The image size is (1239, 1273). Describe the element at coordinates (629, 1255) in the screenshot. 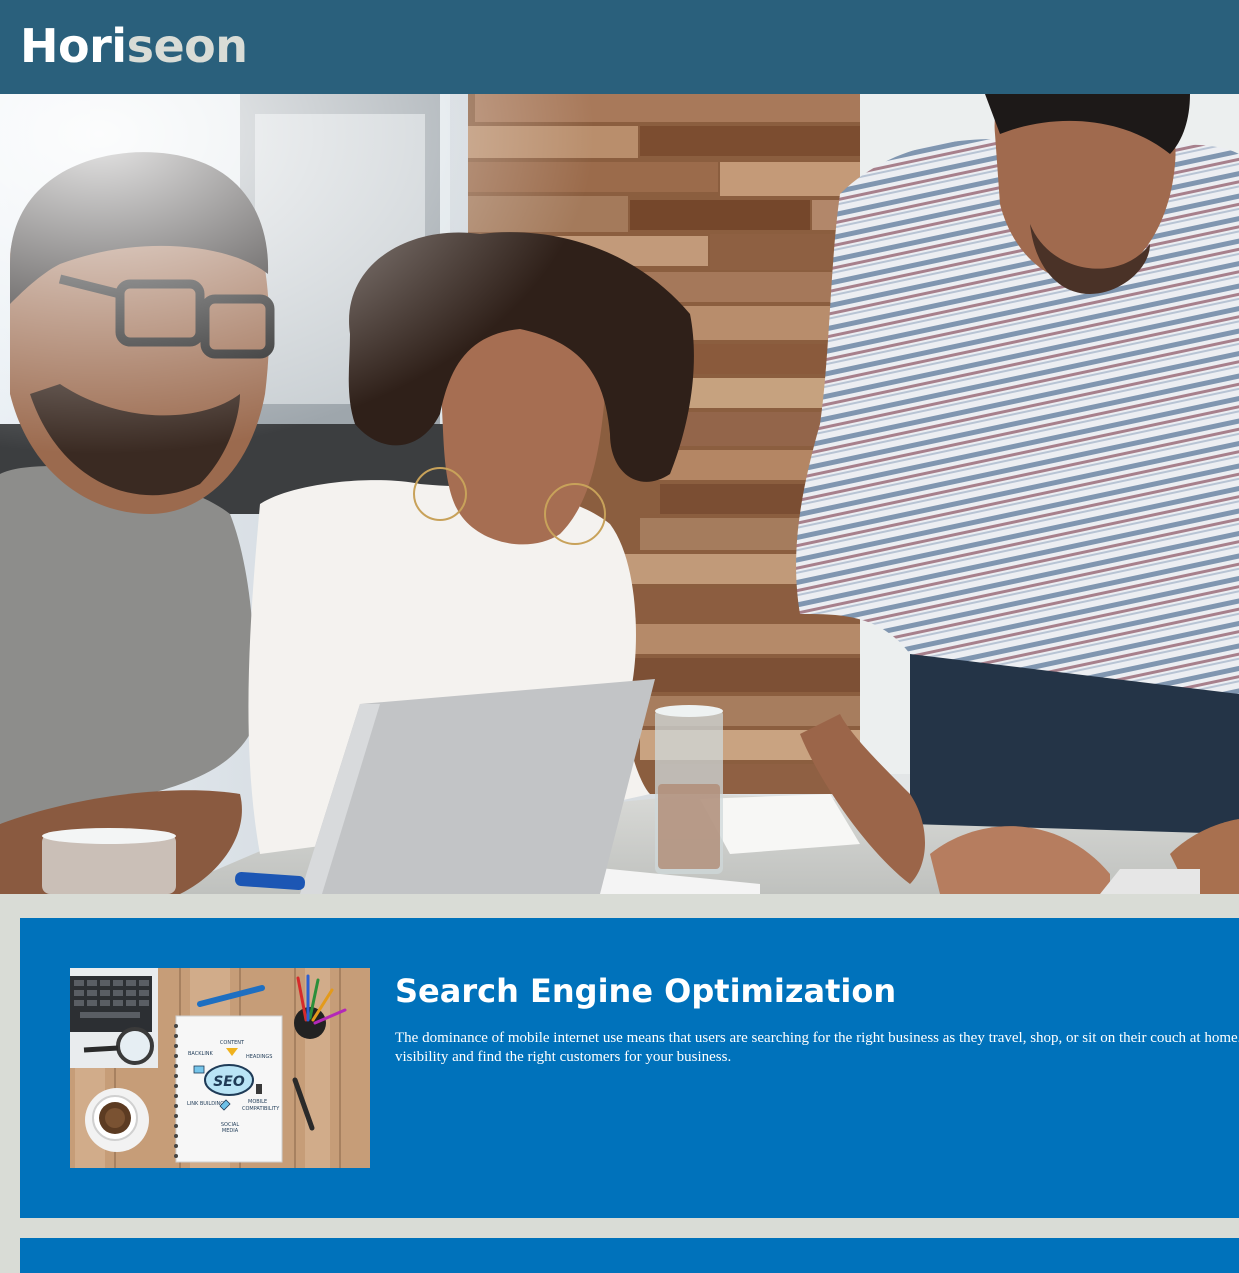

I see `next-section` at that location.